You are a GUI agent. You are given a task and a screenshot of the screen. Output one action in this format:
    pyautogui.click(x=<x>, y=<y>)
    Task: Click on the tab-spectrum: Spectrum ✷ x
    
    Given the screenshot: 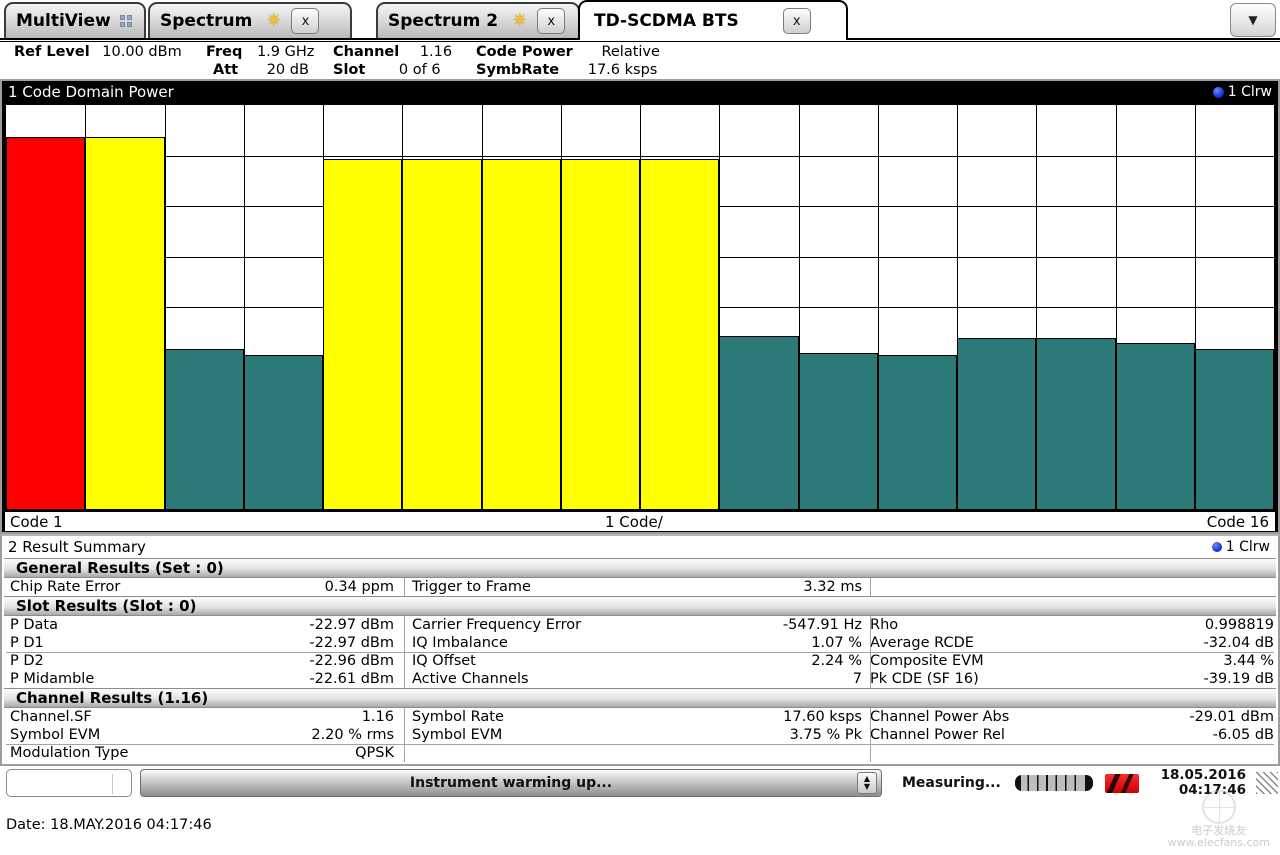 What is the action you would take?
    pyautogui.click(x=250, y=20)
    